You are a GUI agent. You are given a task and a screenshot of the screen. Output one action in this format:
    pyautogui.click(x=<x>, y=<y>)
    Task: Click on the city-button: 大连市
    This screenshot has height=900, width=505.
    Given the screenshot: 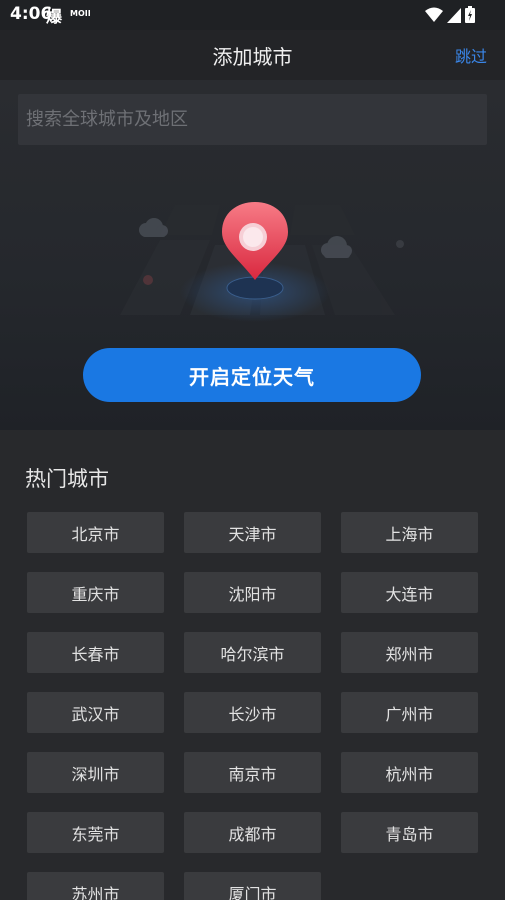 What is the action you would take?
    pyautogui.click(x=409, y=592)
    